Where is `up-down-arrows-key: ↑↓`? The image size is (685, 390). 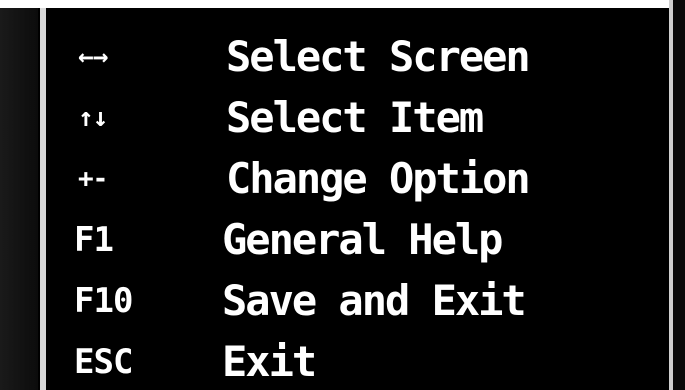 up-down-arrows-key: ↑↓ is located at coordinates (93, 117).